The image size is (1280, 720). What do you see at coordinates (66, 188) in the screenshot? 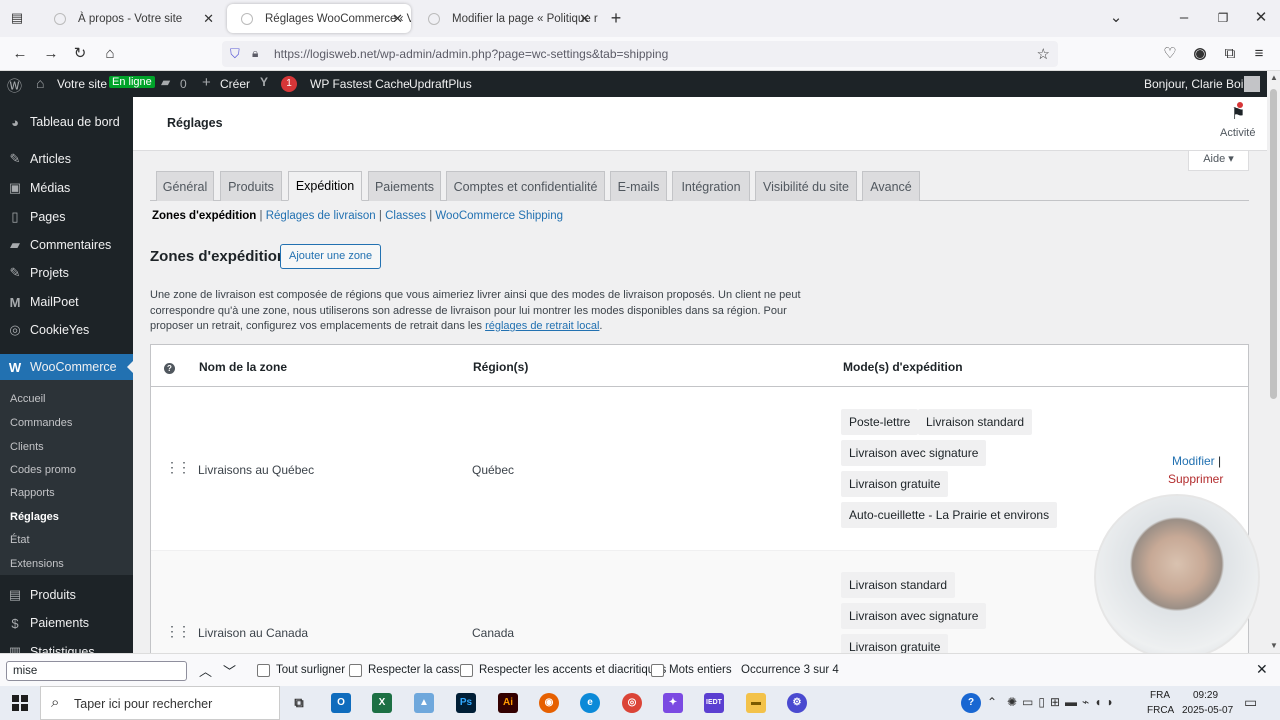
I see `sidebar-item-medias: ▣ Médias` at bounding box center [66, 188].